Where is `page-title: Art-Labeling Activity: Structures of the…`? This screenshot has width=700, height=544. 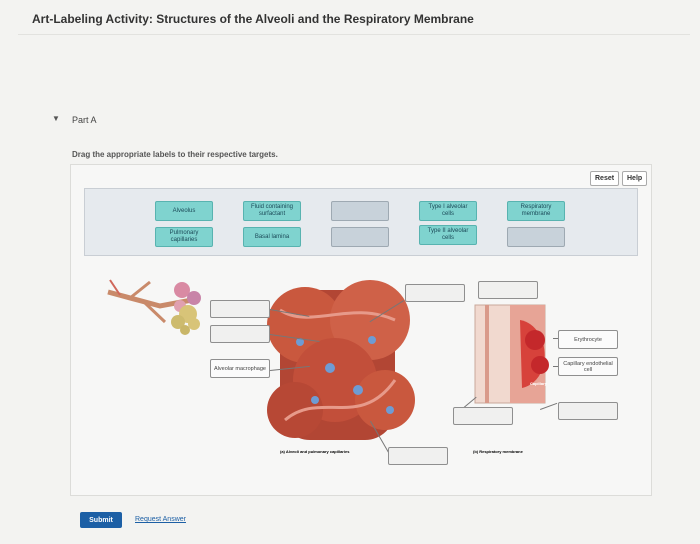 page-title: Art-Labeling Activity: Structures of the… is located at coordinates (253, 19).